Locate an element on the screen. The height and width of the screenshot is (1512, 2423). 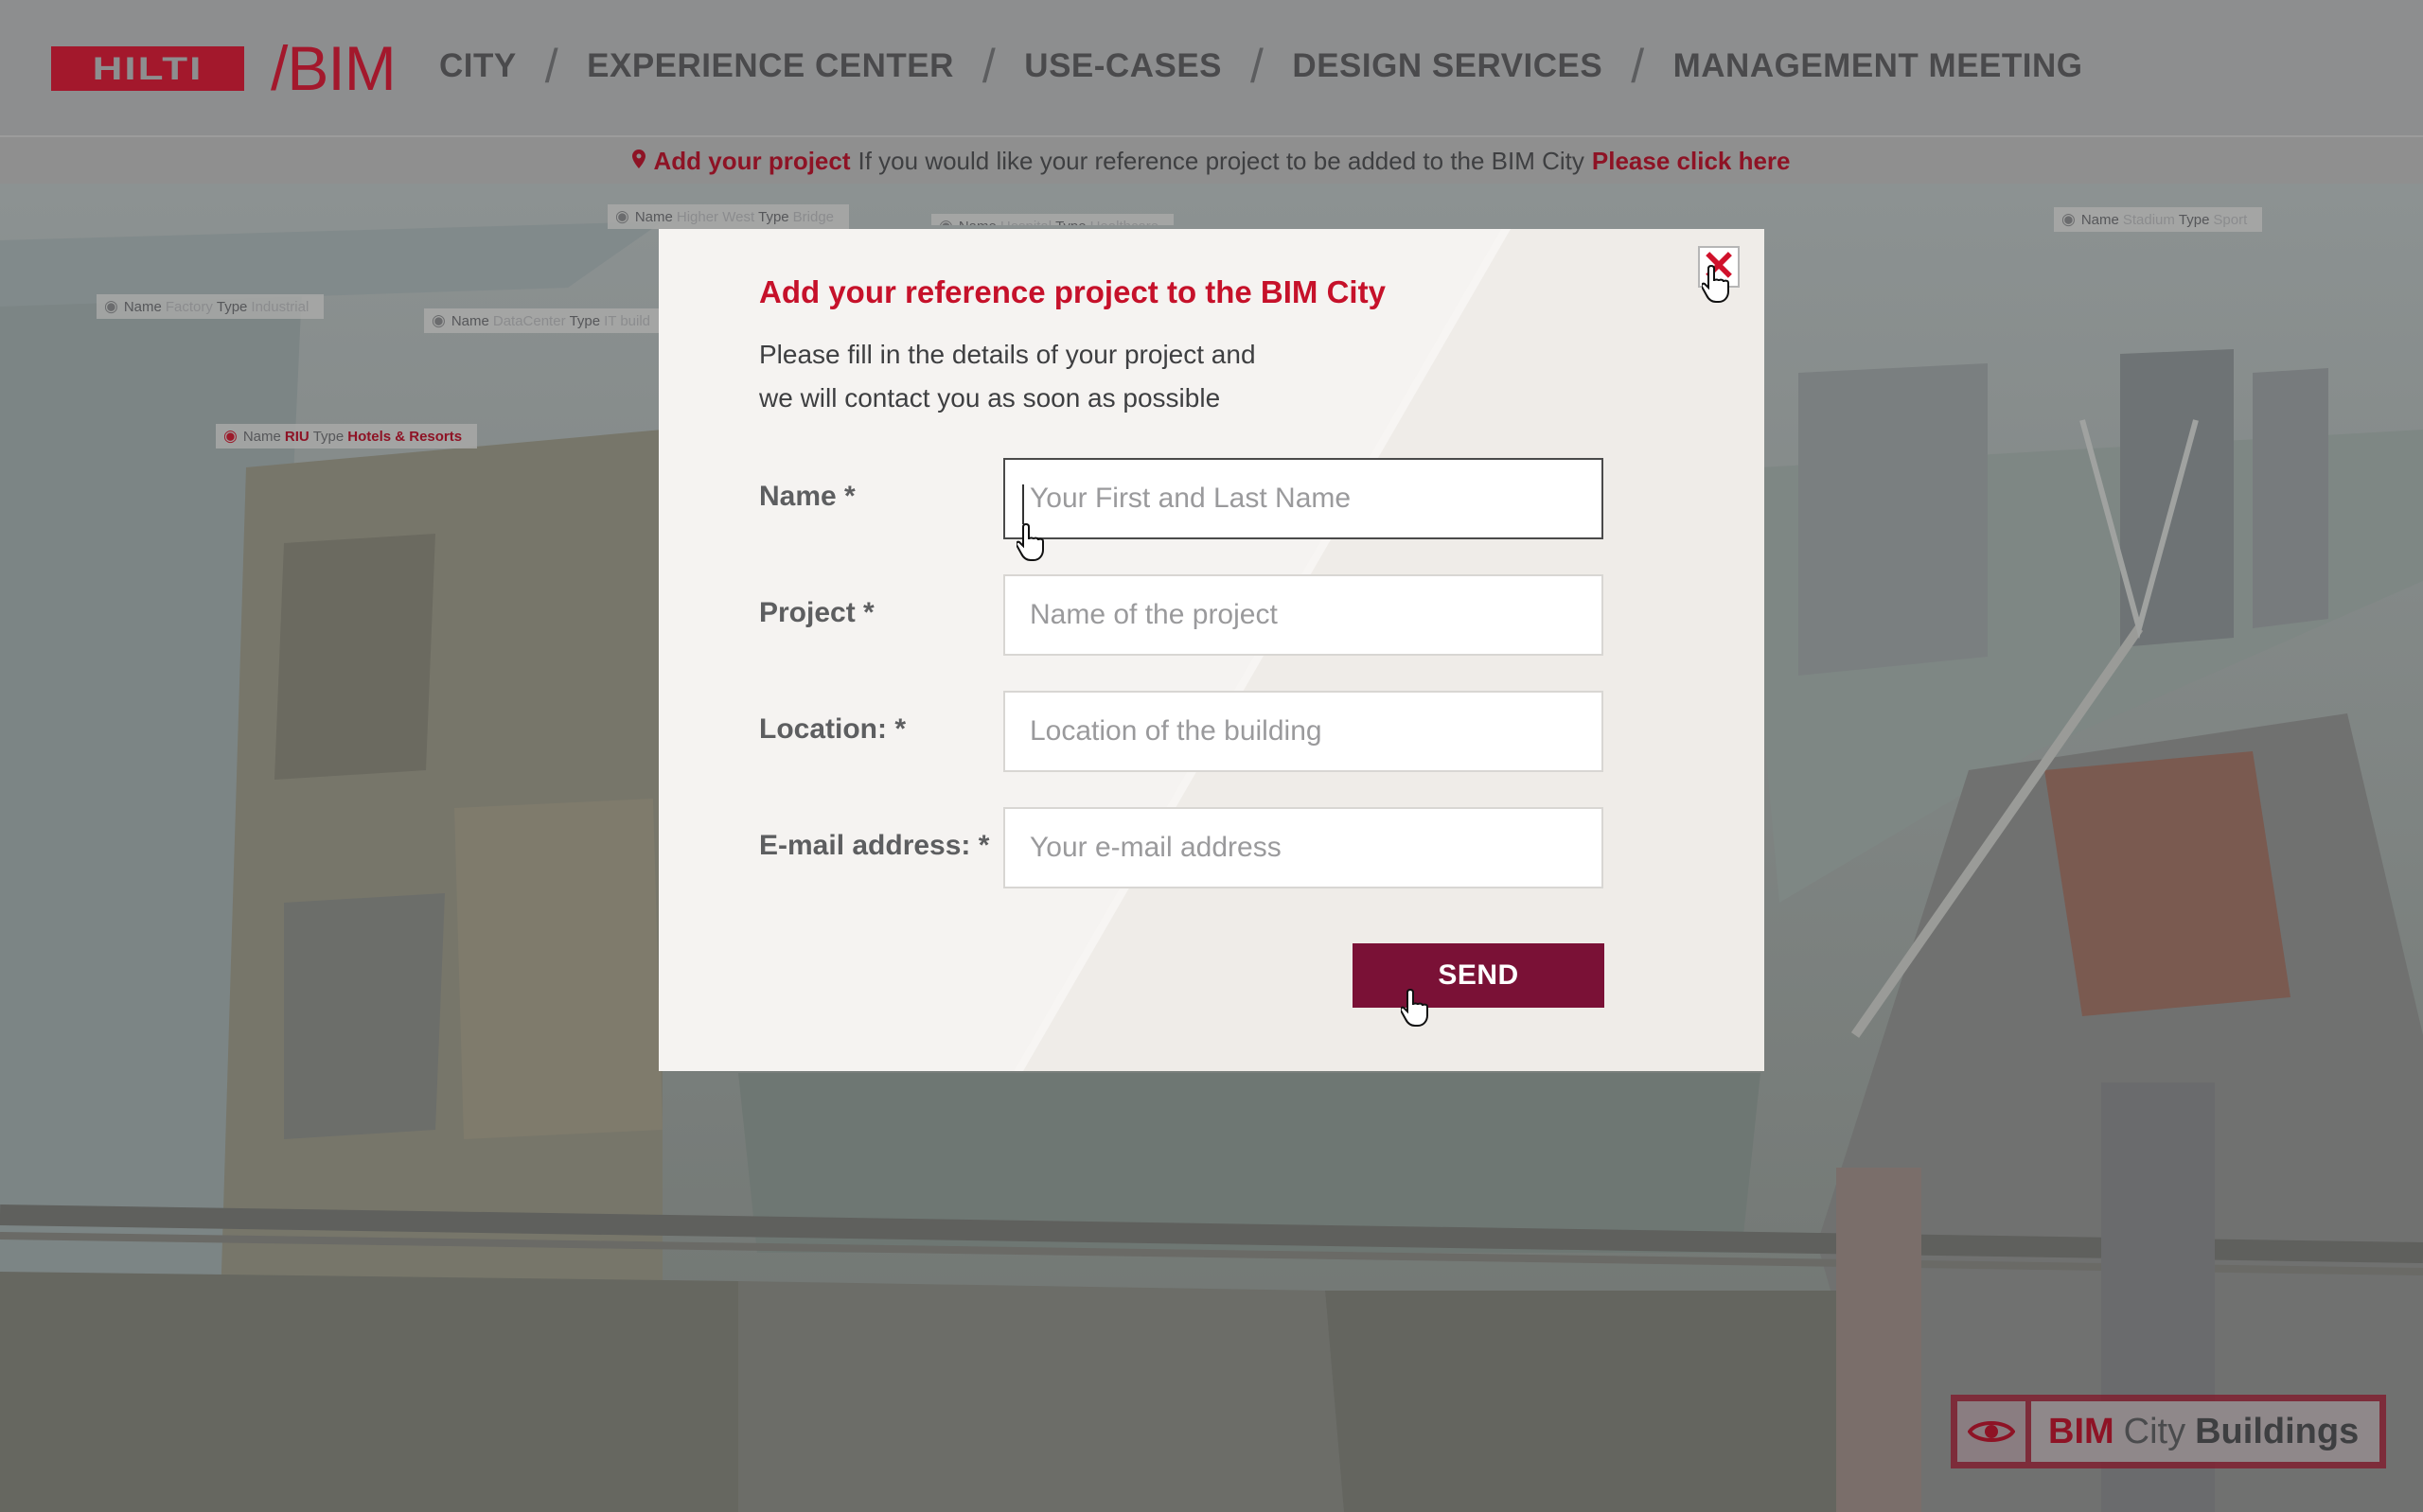
map-label: ◉ Name Higher West Type Bridge is located at coordinates (729, 217).